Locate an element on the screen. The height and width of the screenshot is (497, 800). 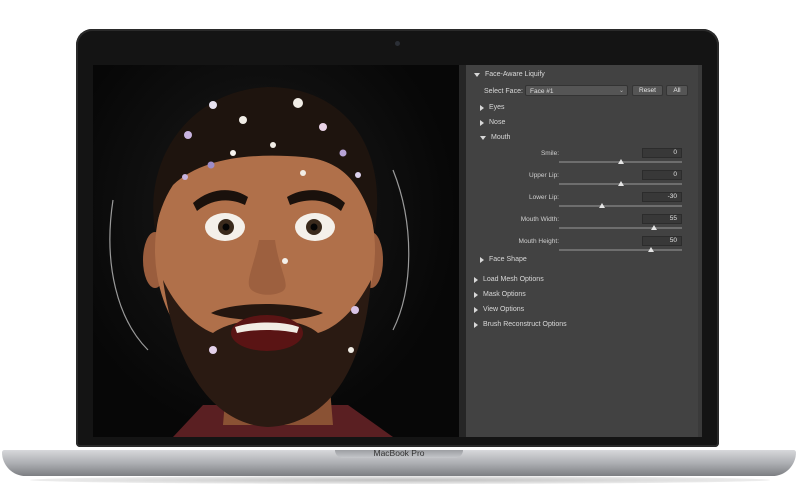
section-label: View Options is located at coordinates (504, 309).